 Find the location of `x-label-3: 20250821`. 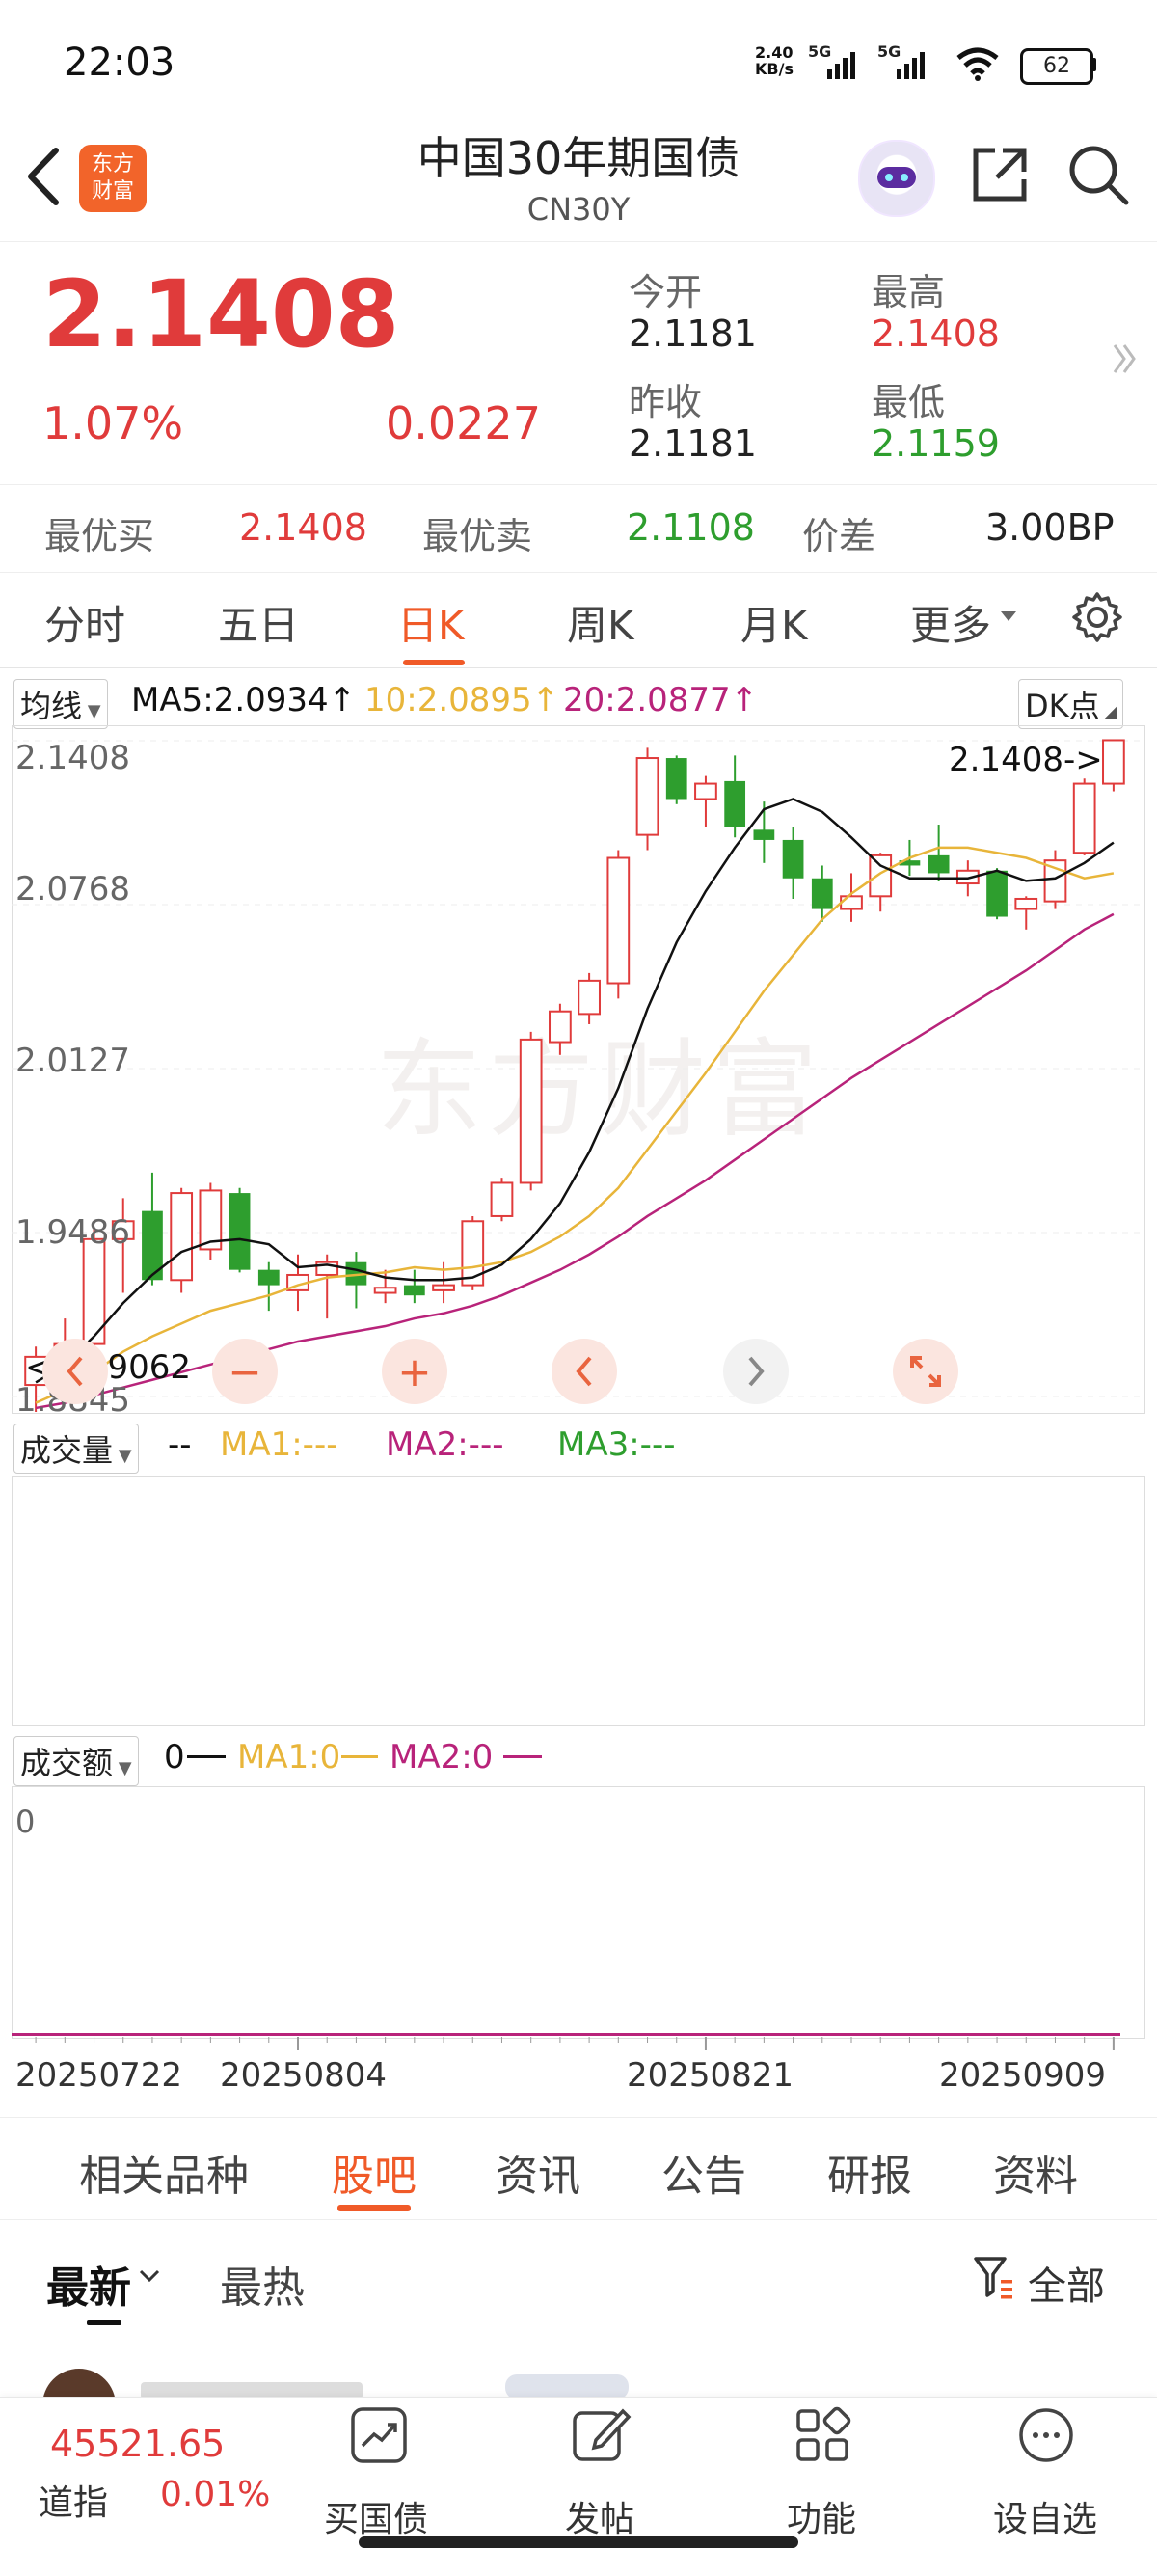

x-label-3: 20250821 is located at coordinates (710, 2075).